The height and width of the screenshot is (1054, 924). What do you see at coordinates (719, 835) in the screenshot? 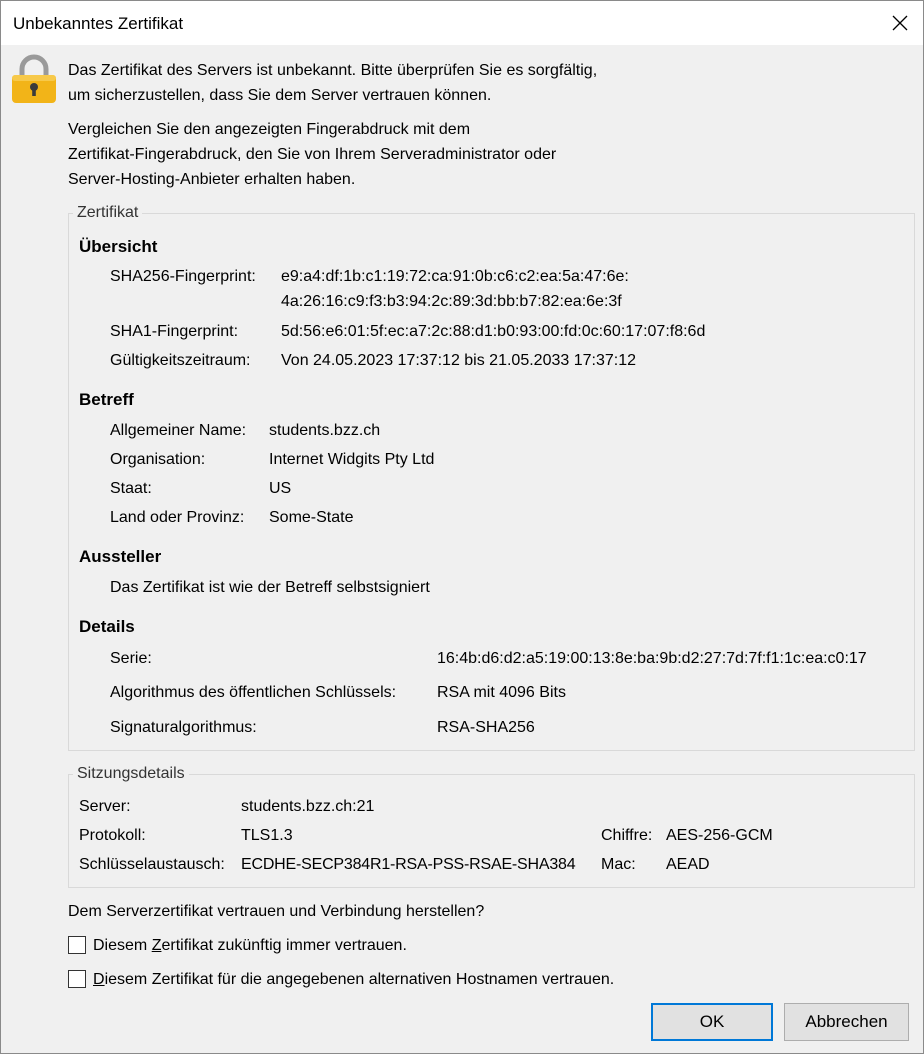
I see `cipher-value: AES-256-GCM` at bounding box center [719, 835].